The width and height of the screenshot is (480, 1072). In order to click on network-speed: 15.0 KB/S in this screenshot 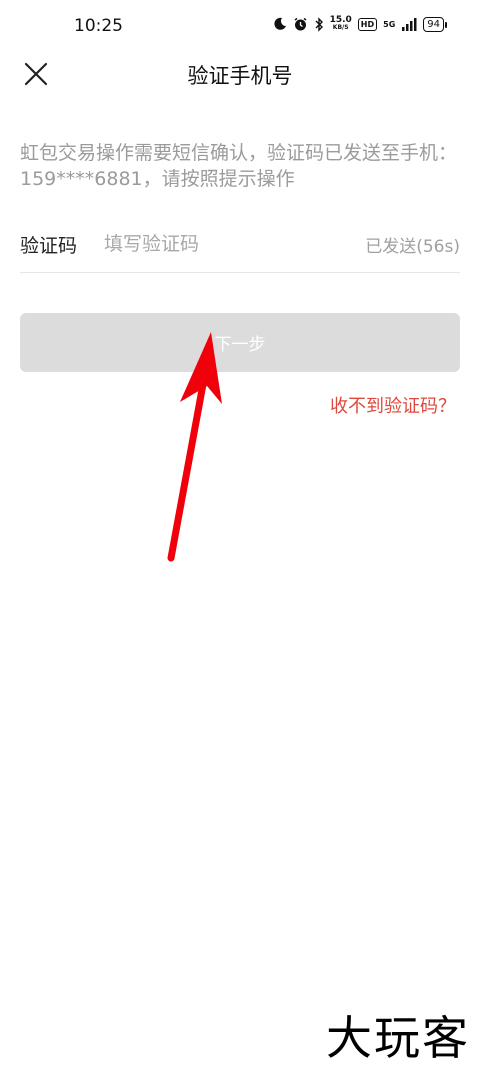, I will do `click(341, 24)`.